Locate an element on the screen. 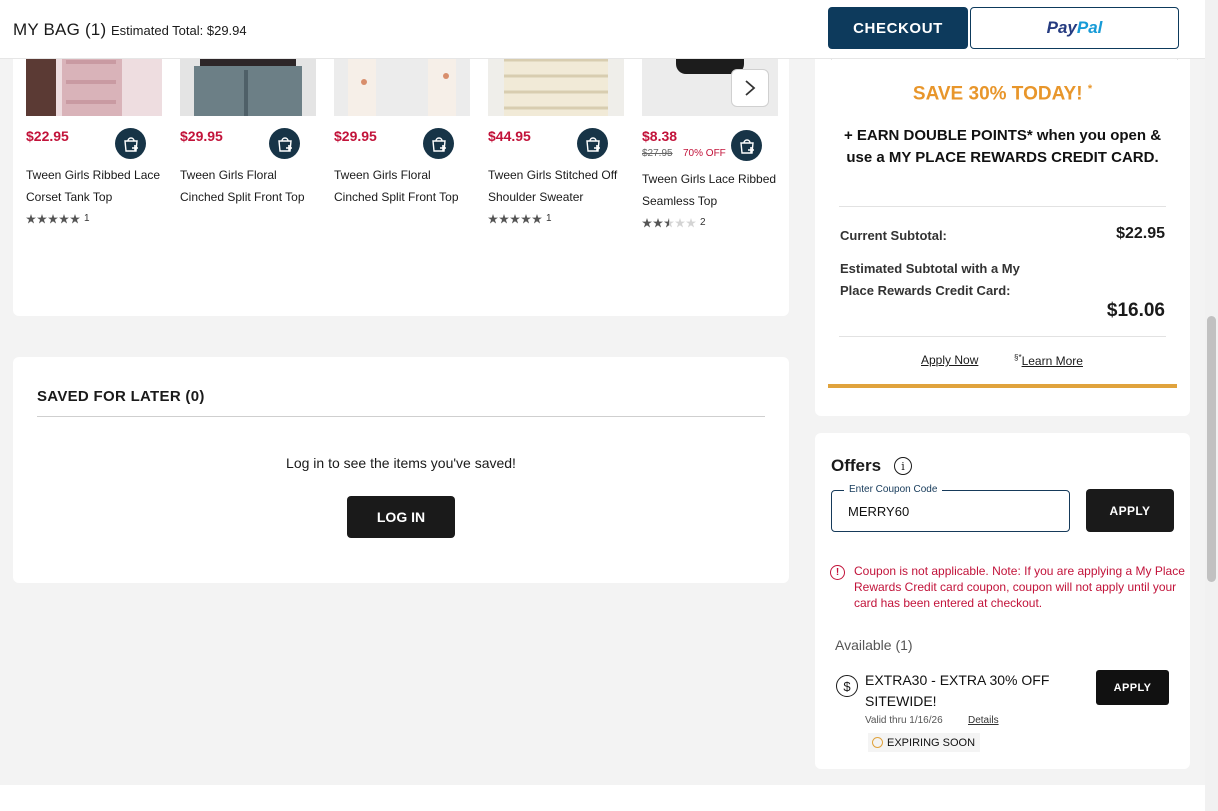 This screenshot has height=811, width=1218. saved-for-later-heading: SAVED FOR LATER (0) is located at coordinates (121, 396).